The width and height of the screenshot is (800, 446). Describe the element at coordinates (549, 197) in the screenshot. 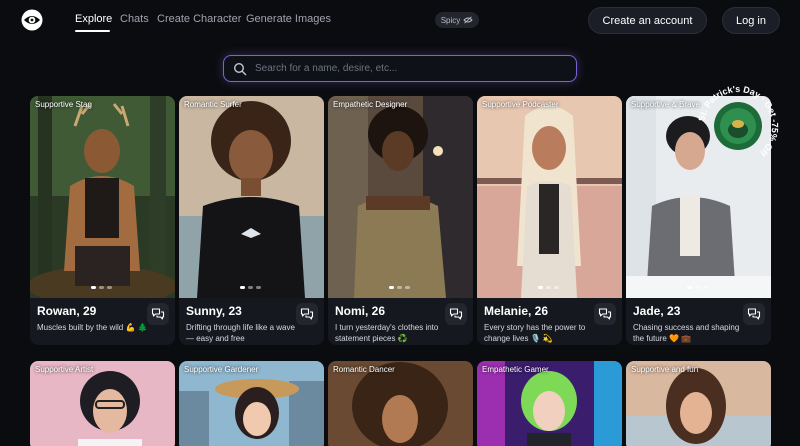

I see `character-image-melanie` at that location.